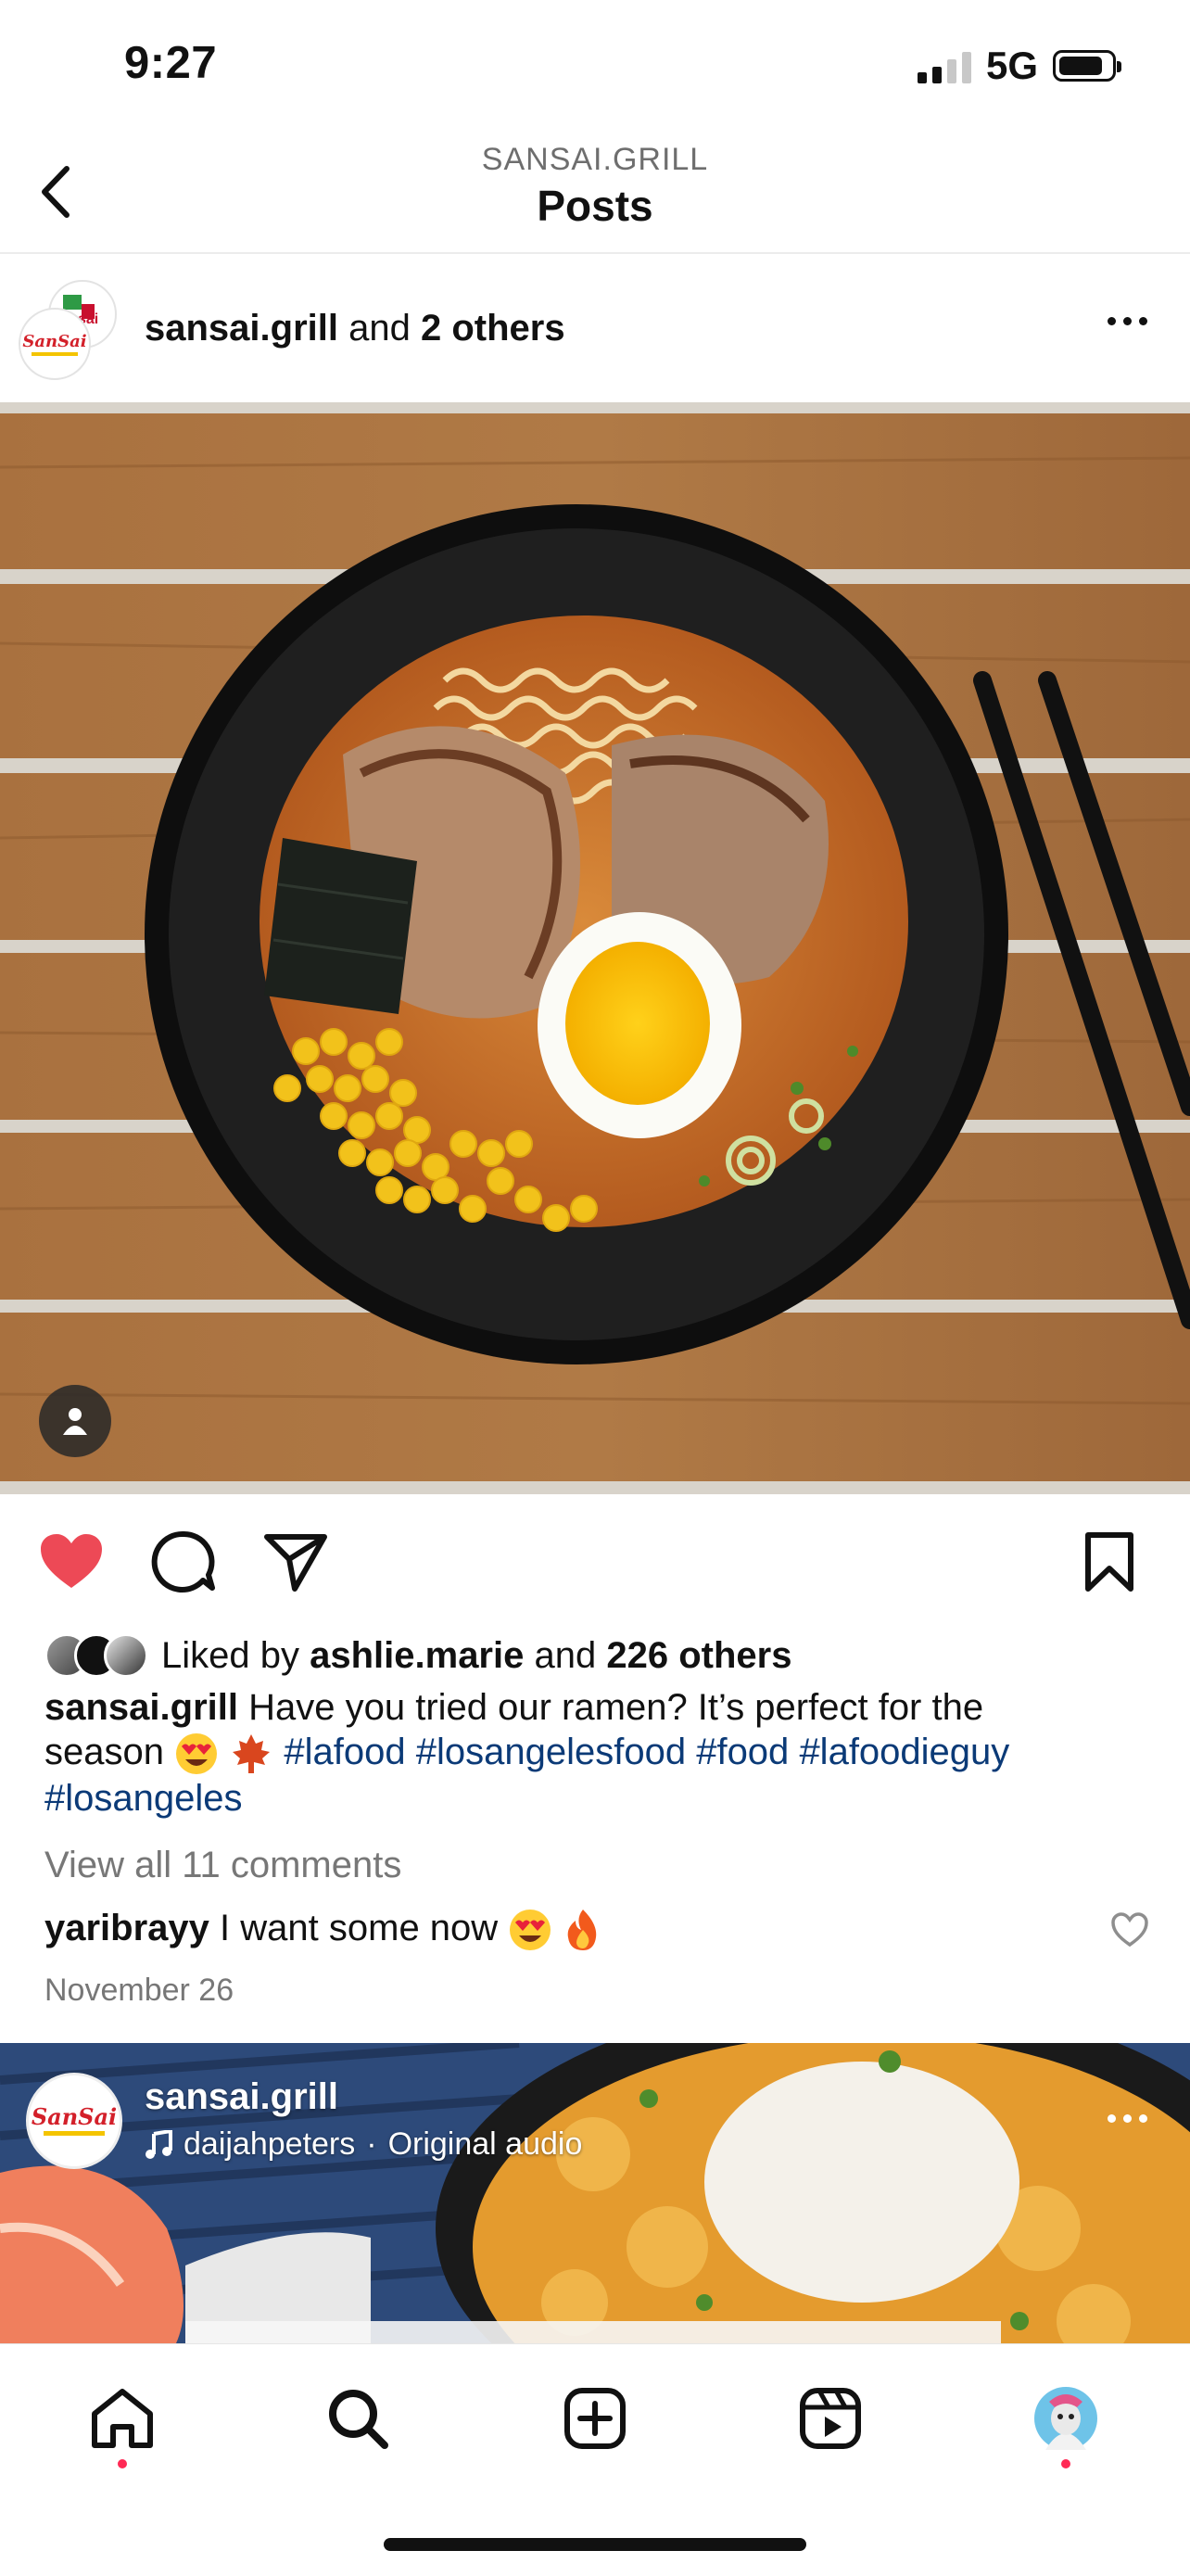 The image size is (1190, 2576). I want to click on profile-tab, so click(1065, 2418).